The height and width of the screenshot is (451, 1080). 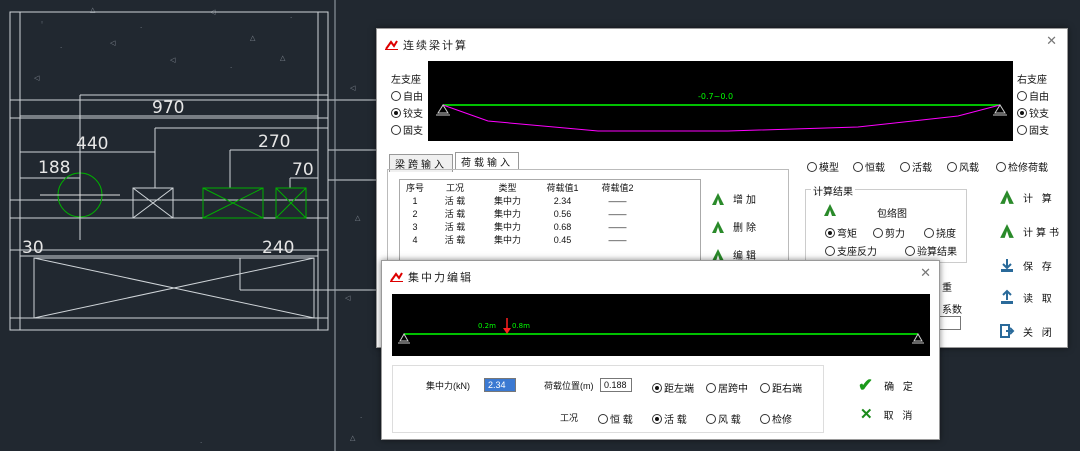 What do you see at coordinates (411, 129) in the screenshot?
I see `left-support-fixed: 固支` at bounding box center [411, 129].